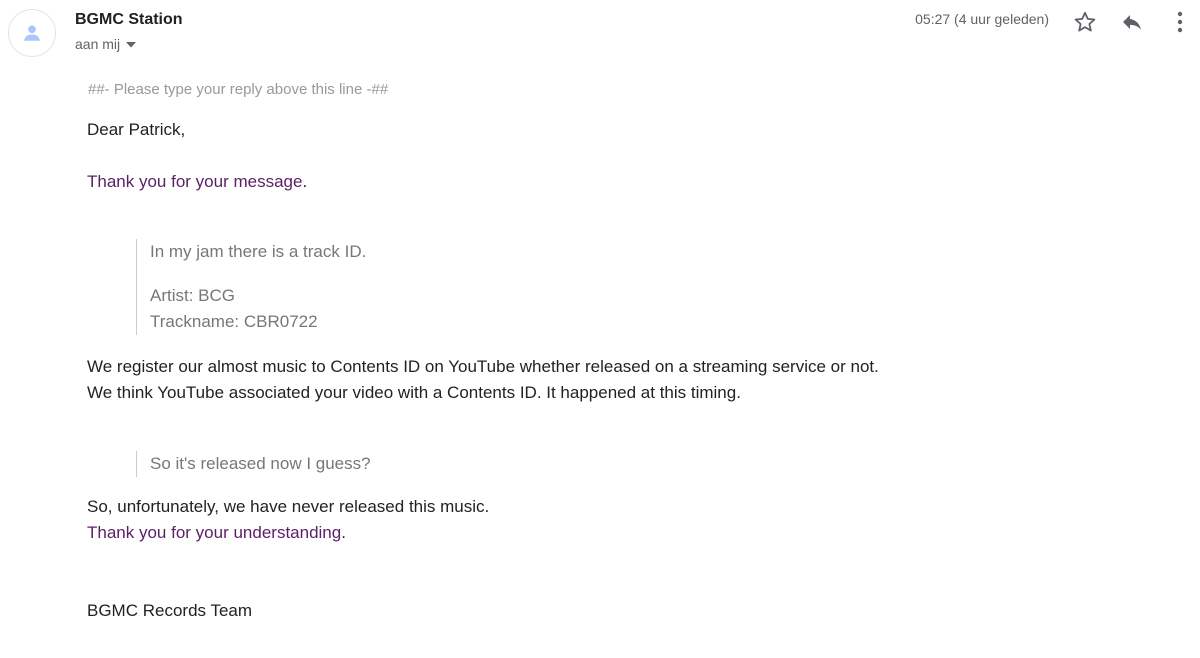  I want to click on more-vertical-icon, so click(1180, 22).